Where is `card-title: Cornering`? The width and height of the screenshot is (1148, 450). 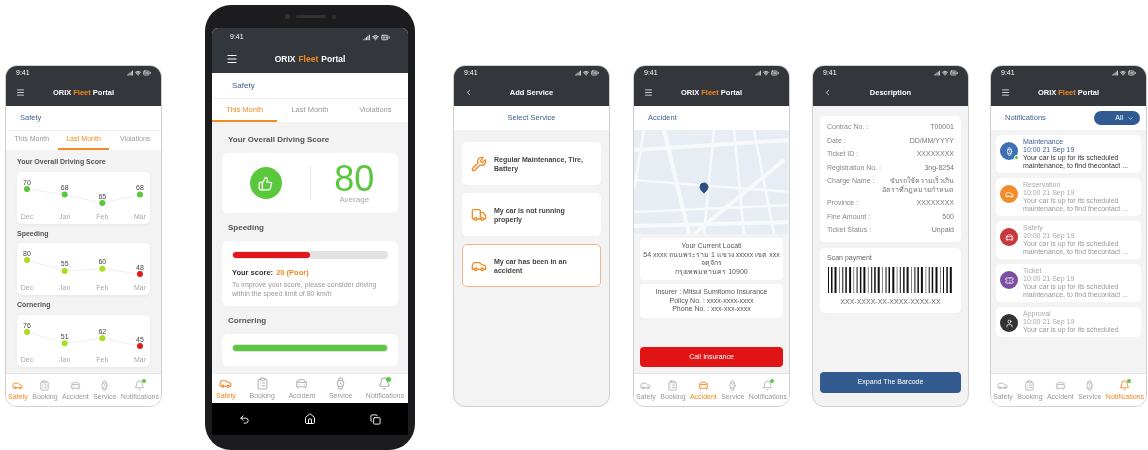
card-title: Cornering is located at coordinates (247, 321).